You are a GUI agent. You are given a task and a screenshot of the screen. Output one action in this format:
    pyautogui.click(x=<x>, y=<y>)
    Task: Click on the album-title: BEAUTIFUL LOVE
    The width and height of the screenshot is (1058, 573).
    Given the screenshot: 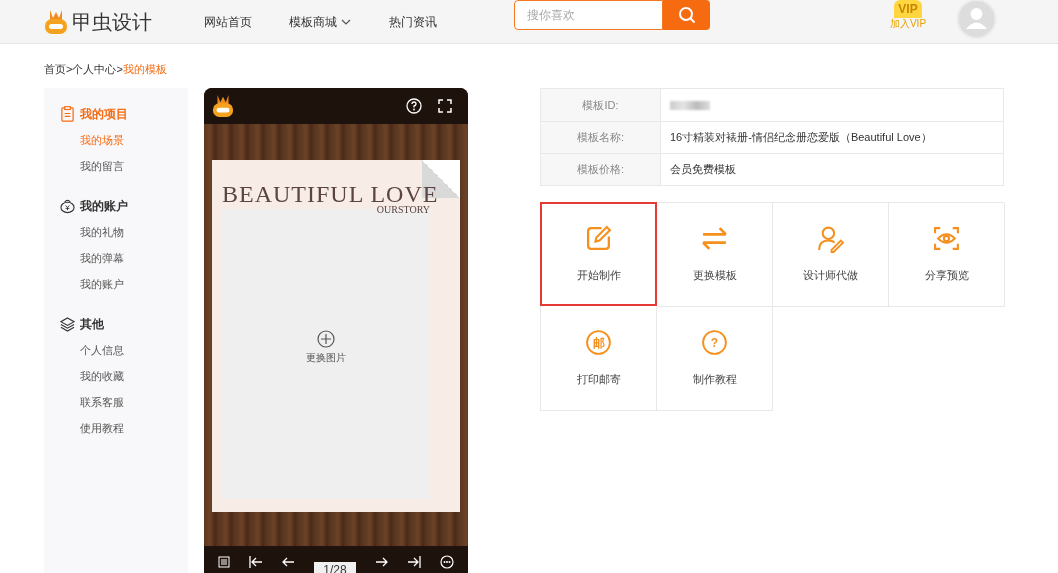 What is the action you would take?
    pyautogui.click(x=330, y=194)
    